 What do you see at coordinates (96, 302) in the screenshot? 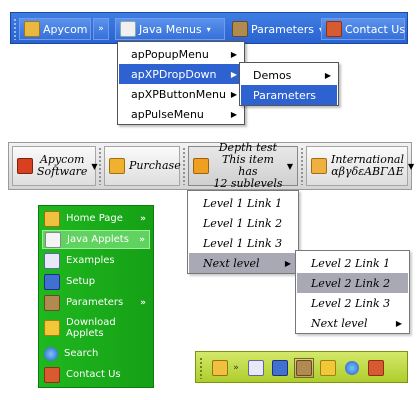
I see `sidebar-item-parameters: Parameters »` at bounding box center [96, 302].